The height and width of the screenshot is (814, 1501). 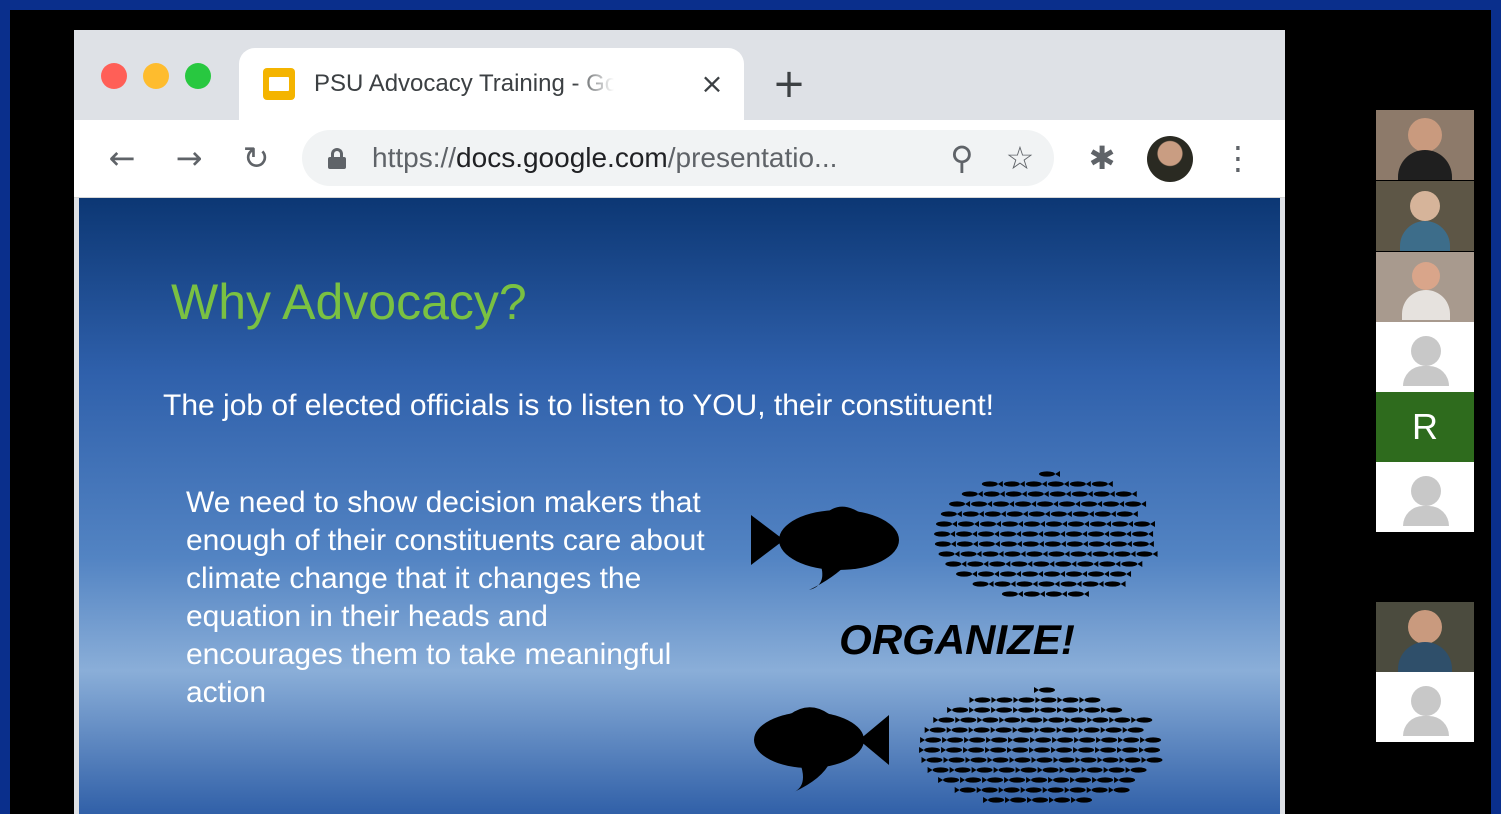 What do you see at coordinates (491, 84) in the screenshot?
I see `tab-psu-advocacy-training: PSU Advocacy Training - Google Slides ×` at bounding box center [491, 84].